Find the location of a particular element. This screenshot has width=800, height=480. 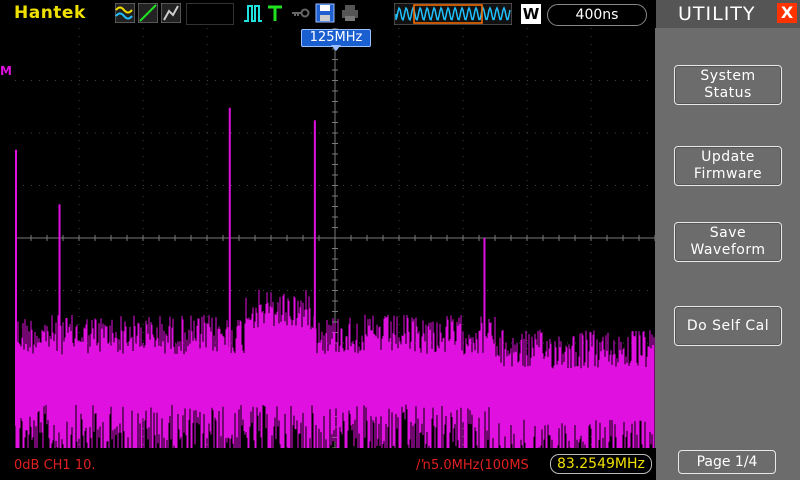

channel-info: 0dB CH1 10. is located at coordinates (55, 465).